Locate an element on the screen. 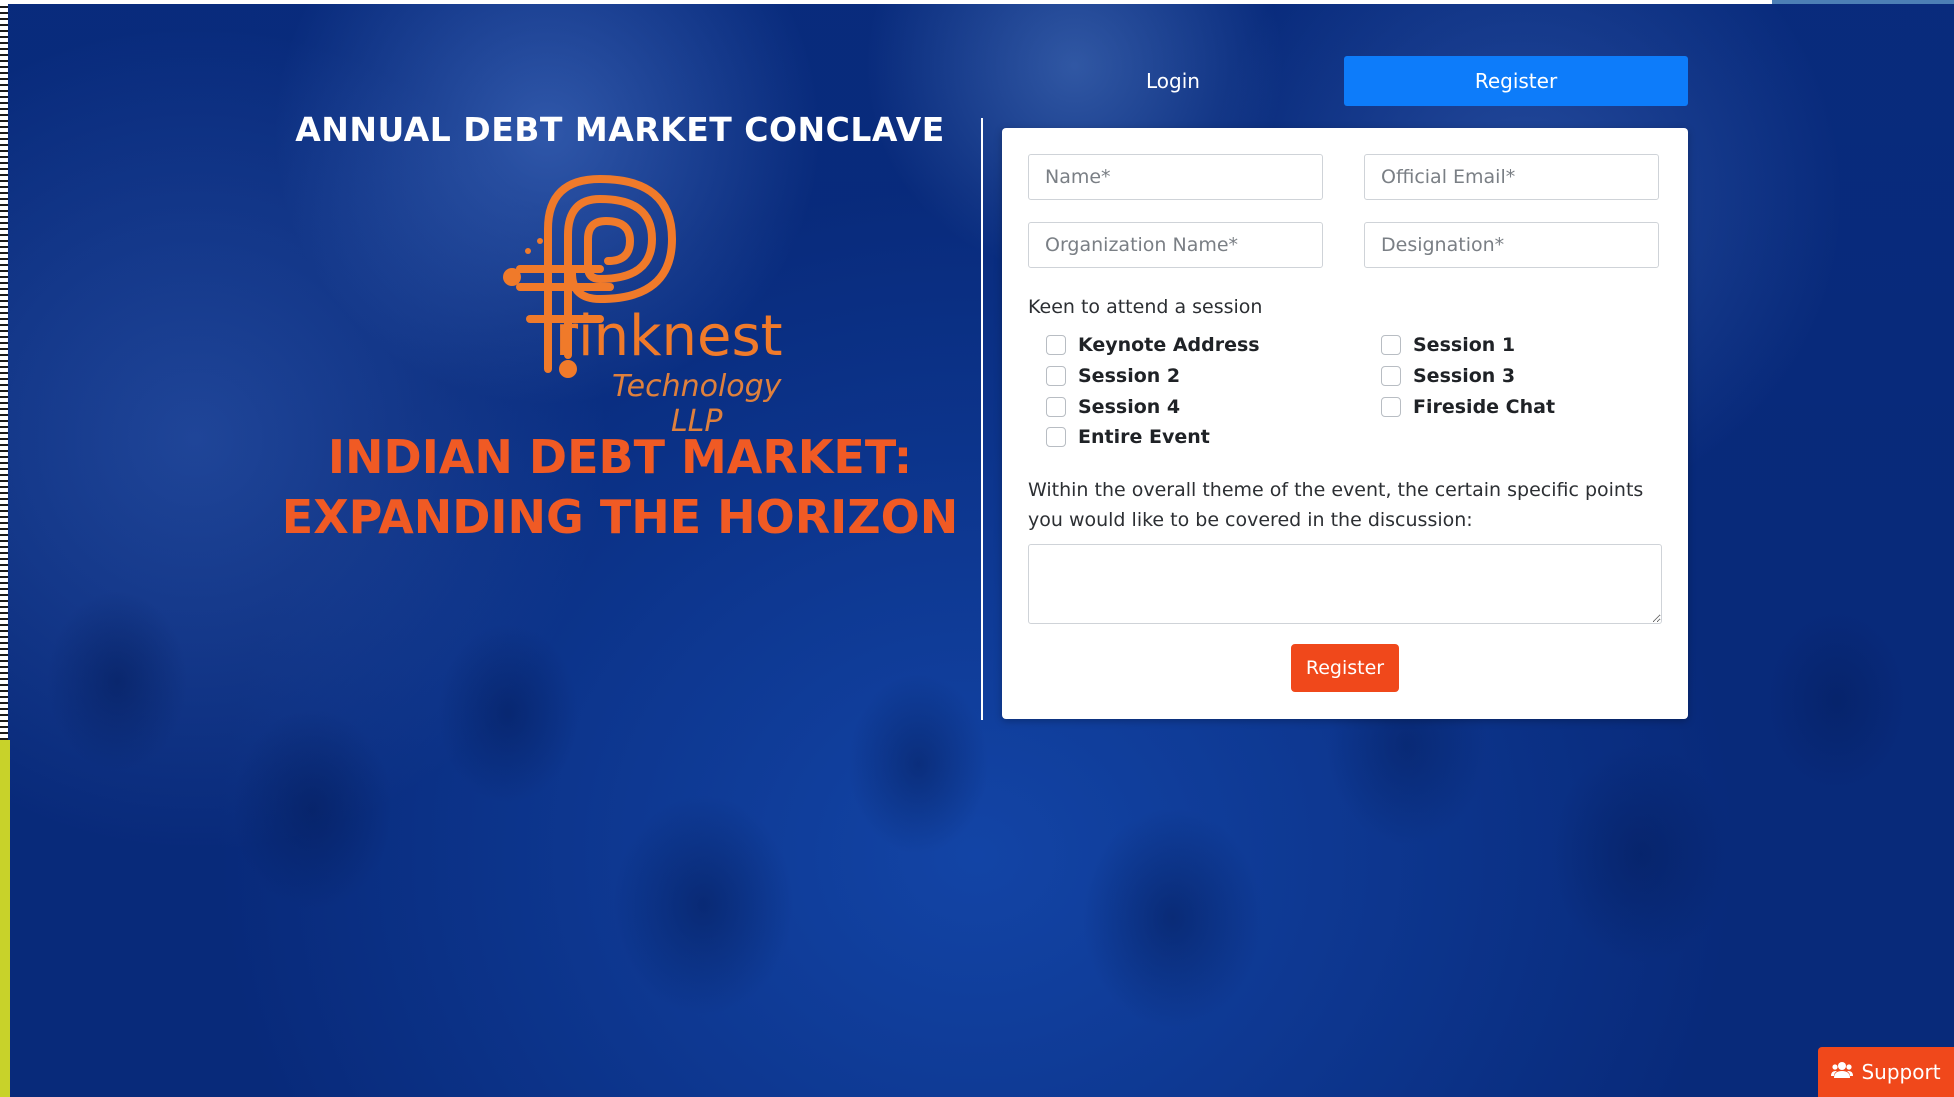 This screenshot has width=1954, height=1097. checkbox-keynote-address: Keynote Address is located at coordinates (1153, 345).